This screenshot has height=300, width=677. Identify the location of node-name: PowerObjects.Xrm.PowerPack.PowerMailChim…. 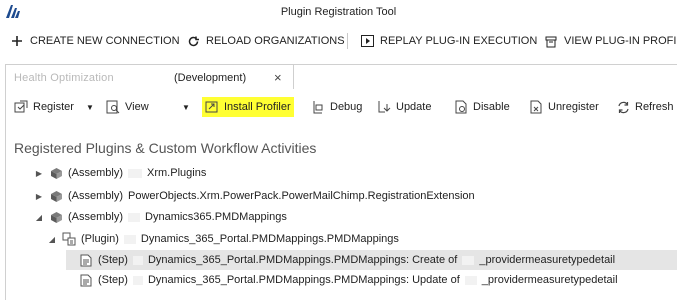
(301, 196).